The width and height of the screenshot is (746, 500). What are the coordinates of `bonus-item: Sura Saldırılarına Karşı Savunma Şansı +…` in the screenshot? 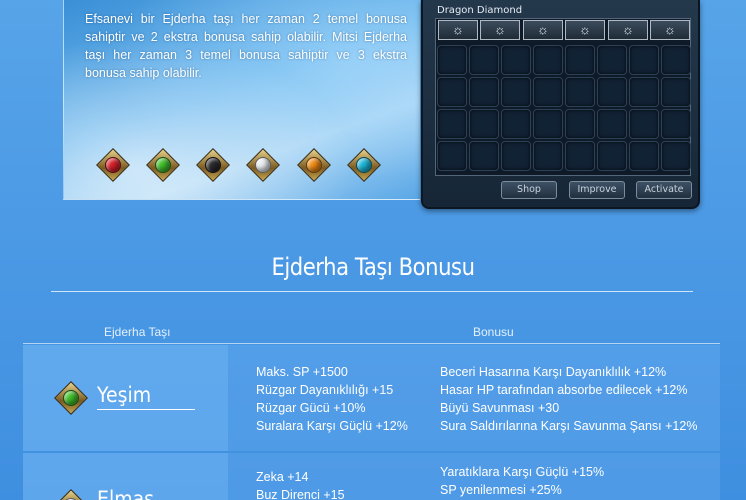 It's located at (569, 426).